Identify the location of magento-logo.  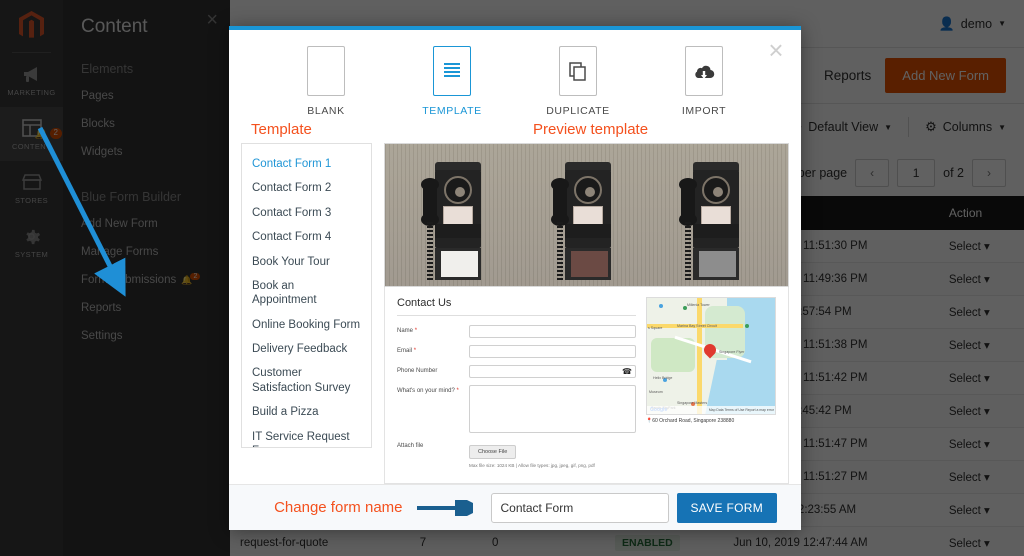
(31, 26).